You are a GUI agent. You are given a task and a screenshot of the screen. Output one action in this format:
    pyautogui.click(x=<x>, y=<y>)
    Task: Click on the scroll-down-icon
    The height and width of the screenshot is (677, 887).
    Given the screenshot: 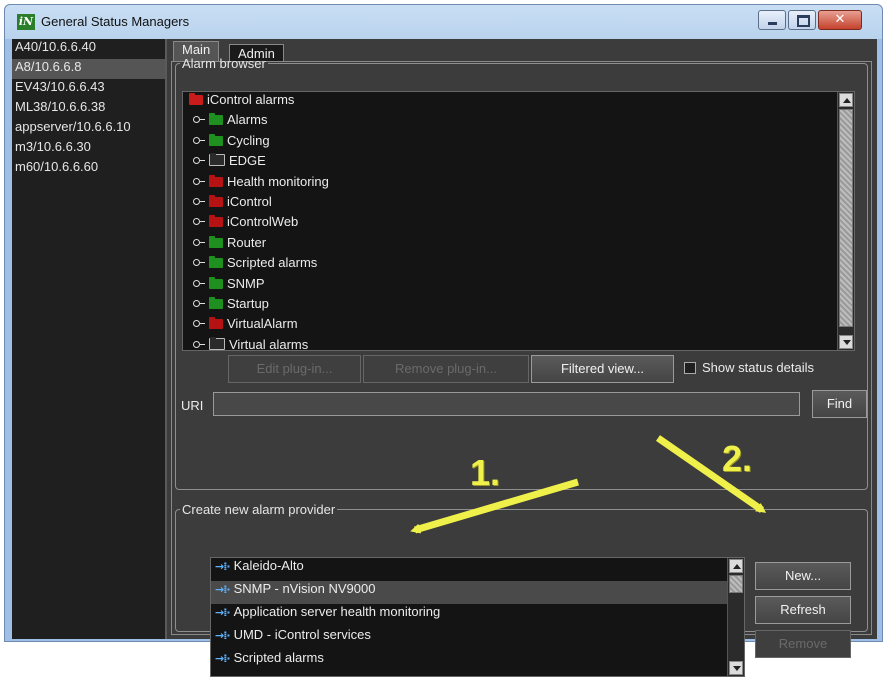 What is the action you would take?
    pyautogui.click(x=736, y=668)
    